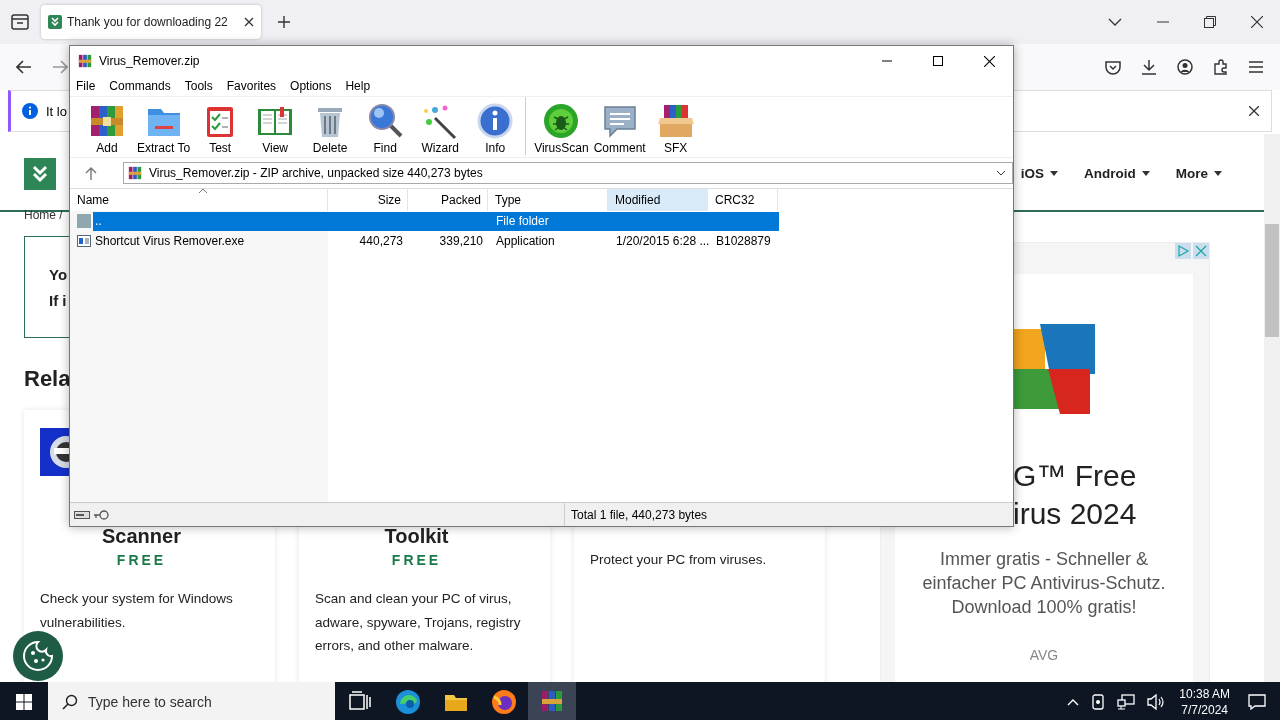  What do you see at coordinates (24, 67) in the screenshot?
I see `back-icon` at bounding box center [24, 67].